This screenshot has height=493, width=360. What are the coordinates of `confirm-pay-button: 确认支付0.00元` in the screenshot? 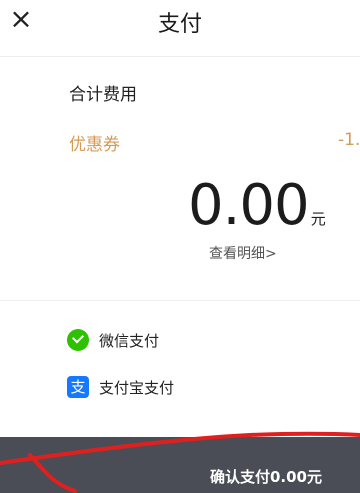 It's located at (266, 476).